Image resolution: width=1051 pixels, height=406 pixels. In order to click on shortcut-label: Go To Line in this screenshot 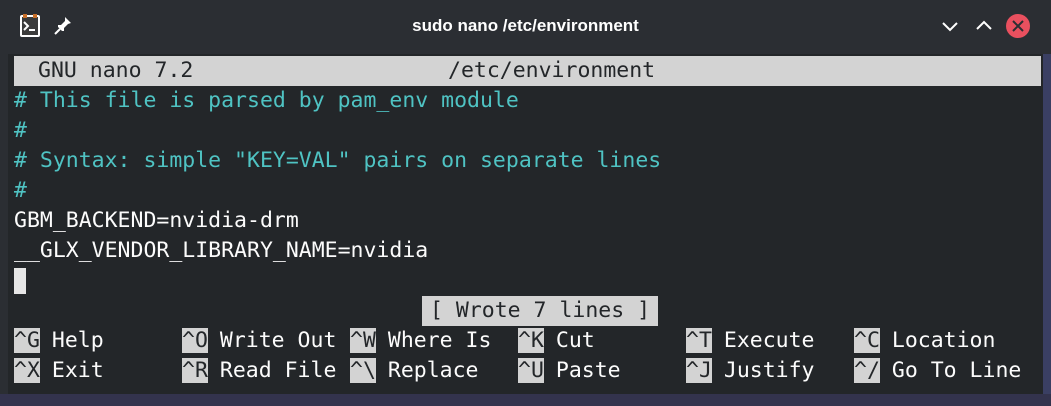, I will do `click(956, 370)`.